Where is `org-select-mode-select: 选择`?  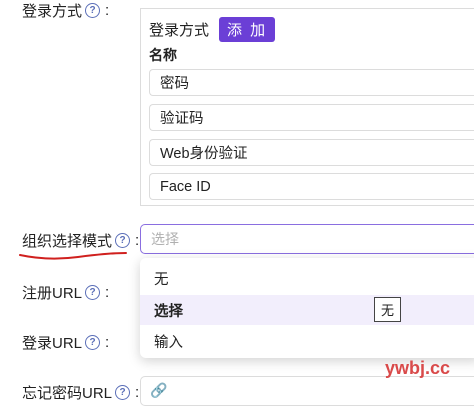
org-select-mode-select: 选择 is located at coordinates (307, 239).